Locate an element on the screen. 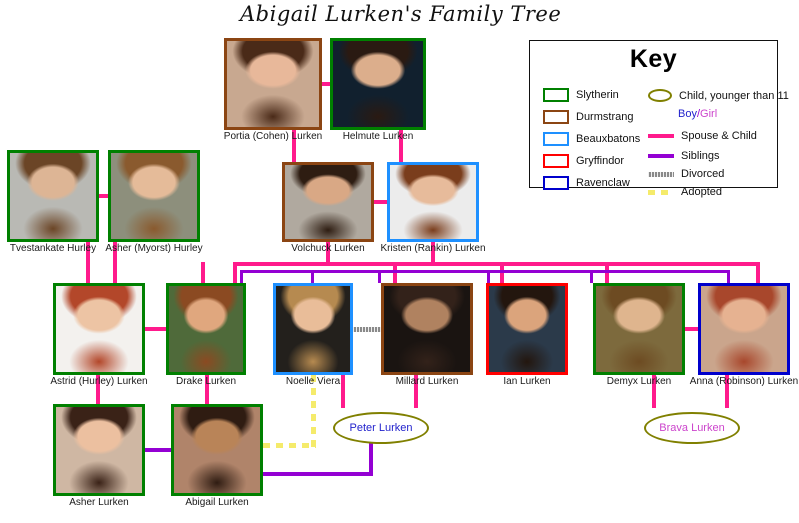 This screenshot has height=523, width=799. person-card-volchuck: Volchuck Lurken is located at coordinates (328, 209).